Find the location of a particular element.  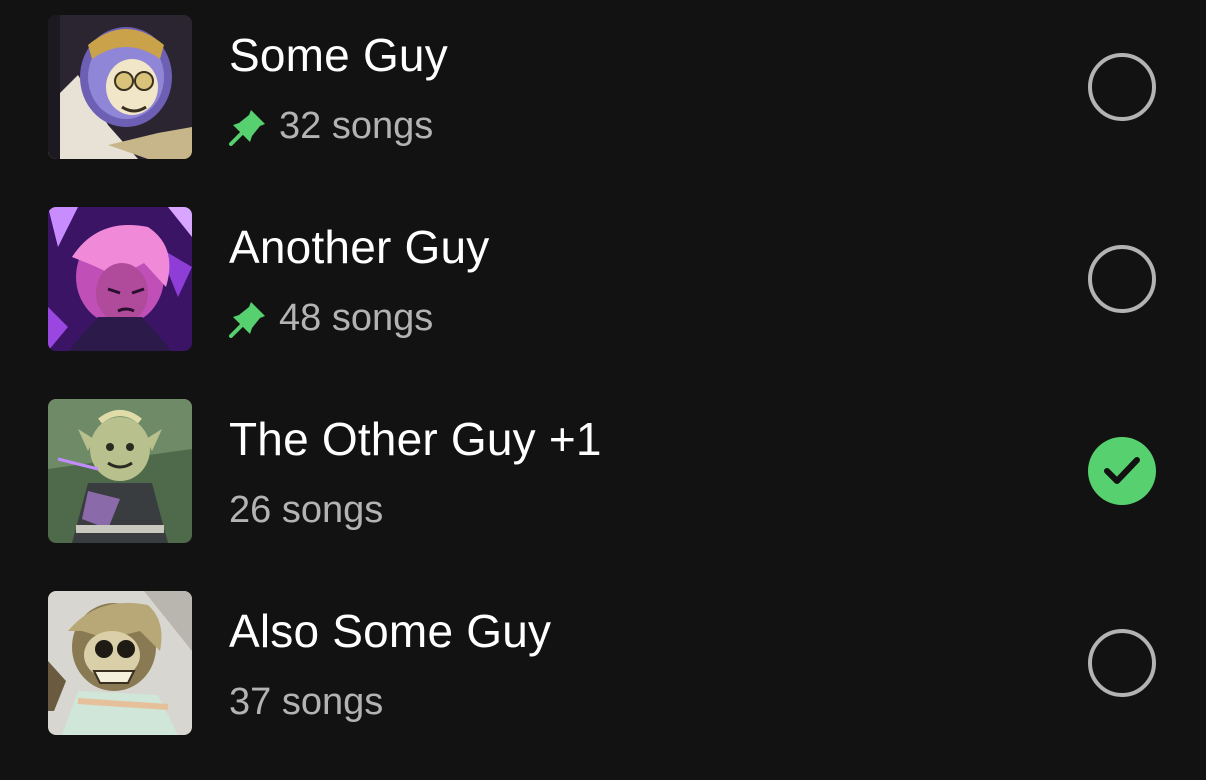

goblin-character-art is located at coordinates (120, 471).